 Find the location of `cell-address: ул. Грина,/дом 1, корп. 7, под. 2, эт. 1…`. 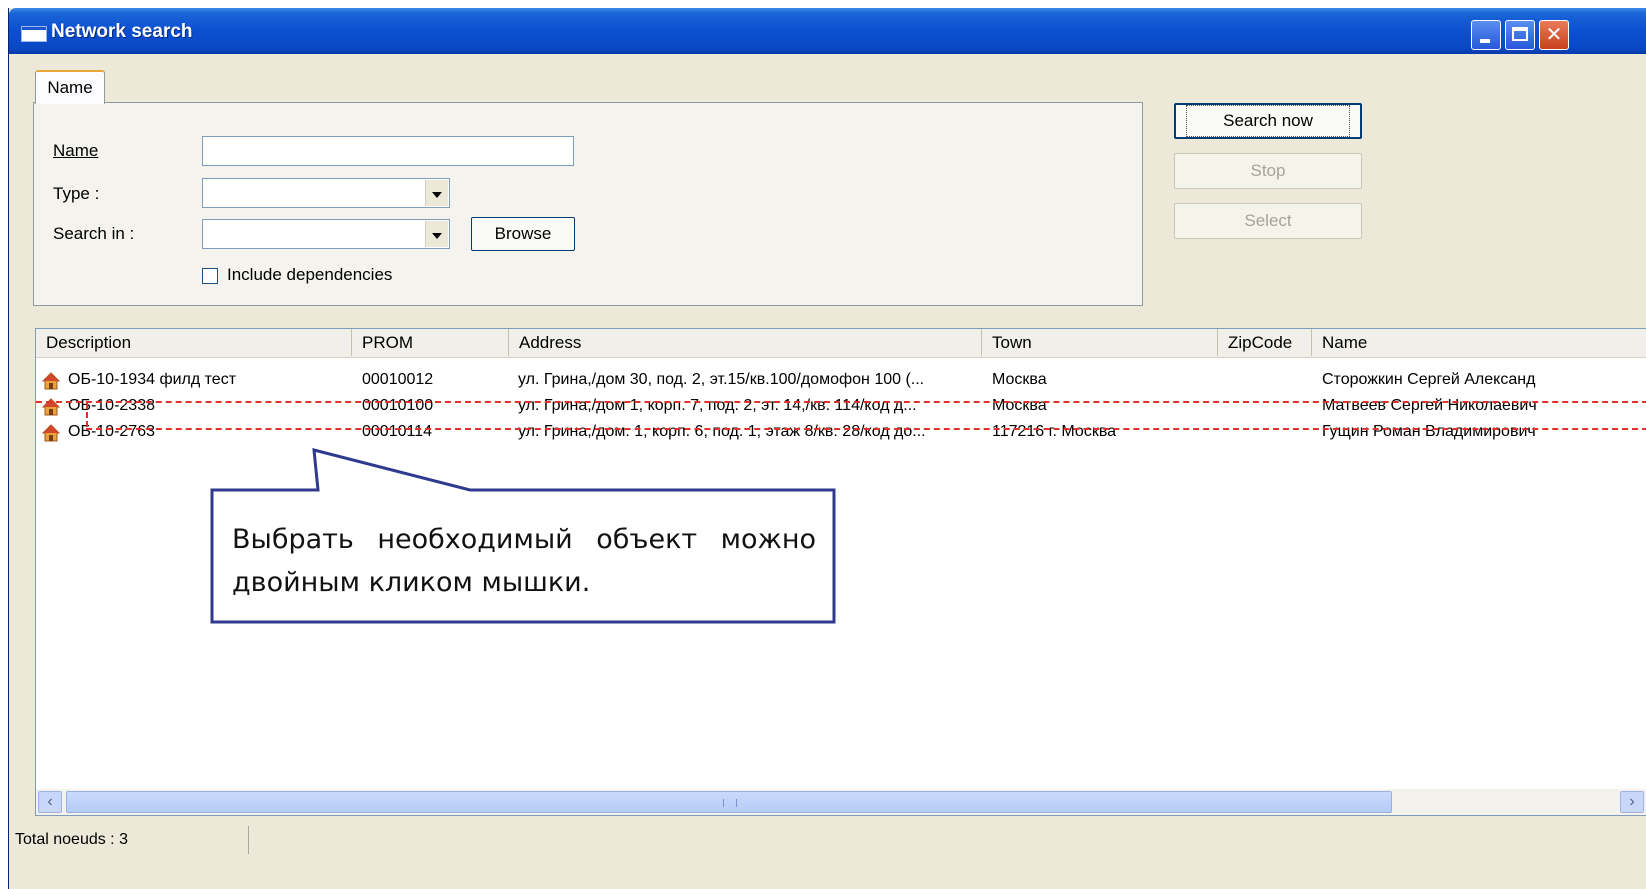

cell-address: ул. Грина,/дом 1, корп. 7, под. 2, эт. 1… is located at coordinates (717, 405).